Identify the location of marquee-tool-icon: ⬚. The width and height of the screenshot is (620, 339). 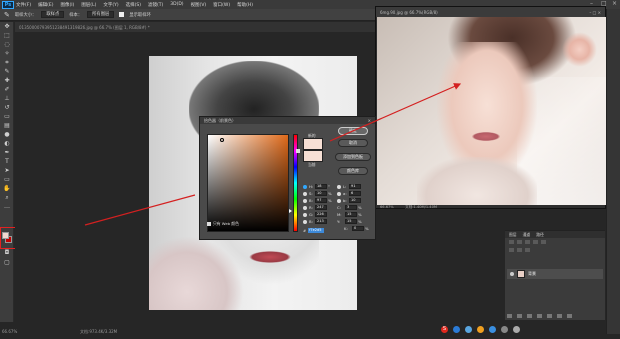
(7, 36).